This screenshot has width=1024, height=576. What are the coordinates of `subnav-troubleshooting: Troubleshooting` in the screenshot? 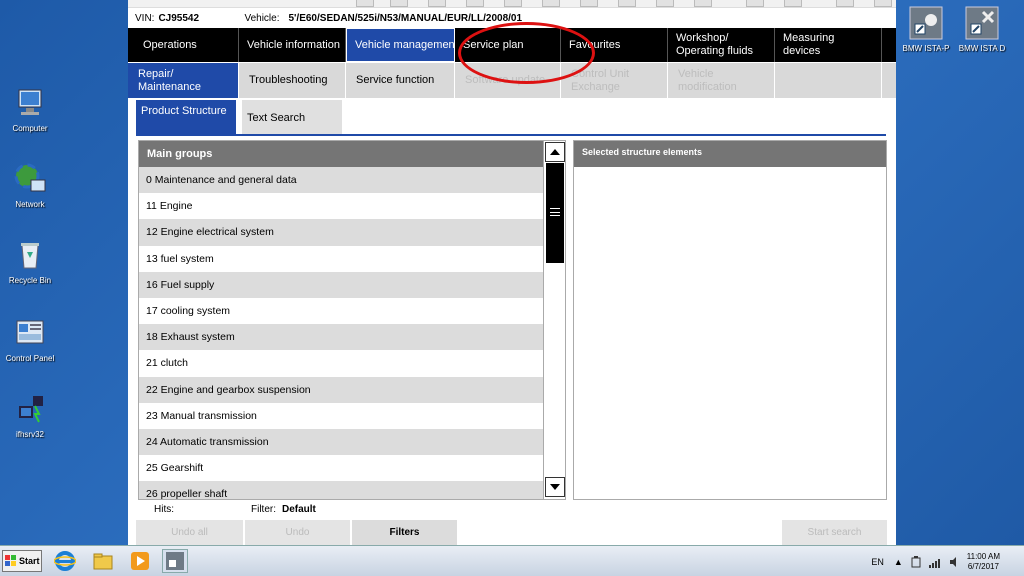 It's located at (292, 80).